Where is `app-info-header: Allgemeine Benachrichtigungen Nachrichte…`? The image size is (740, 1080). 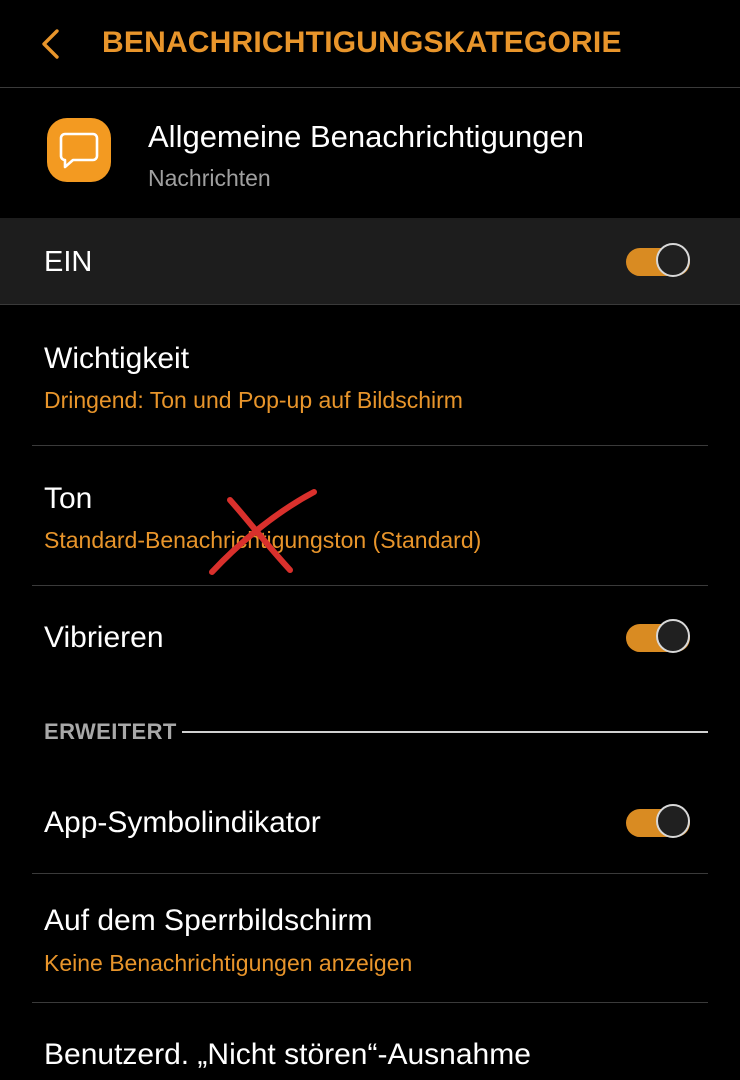 app-info-header: Allgemeine Benachrichtigungen Nachrichte… is located at coordinates (370, 153).